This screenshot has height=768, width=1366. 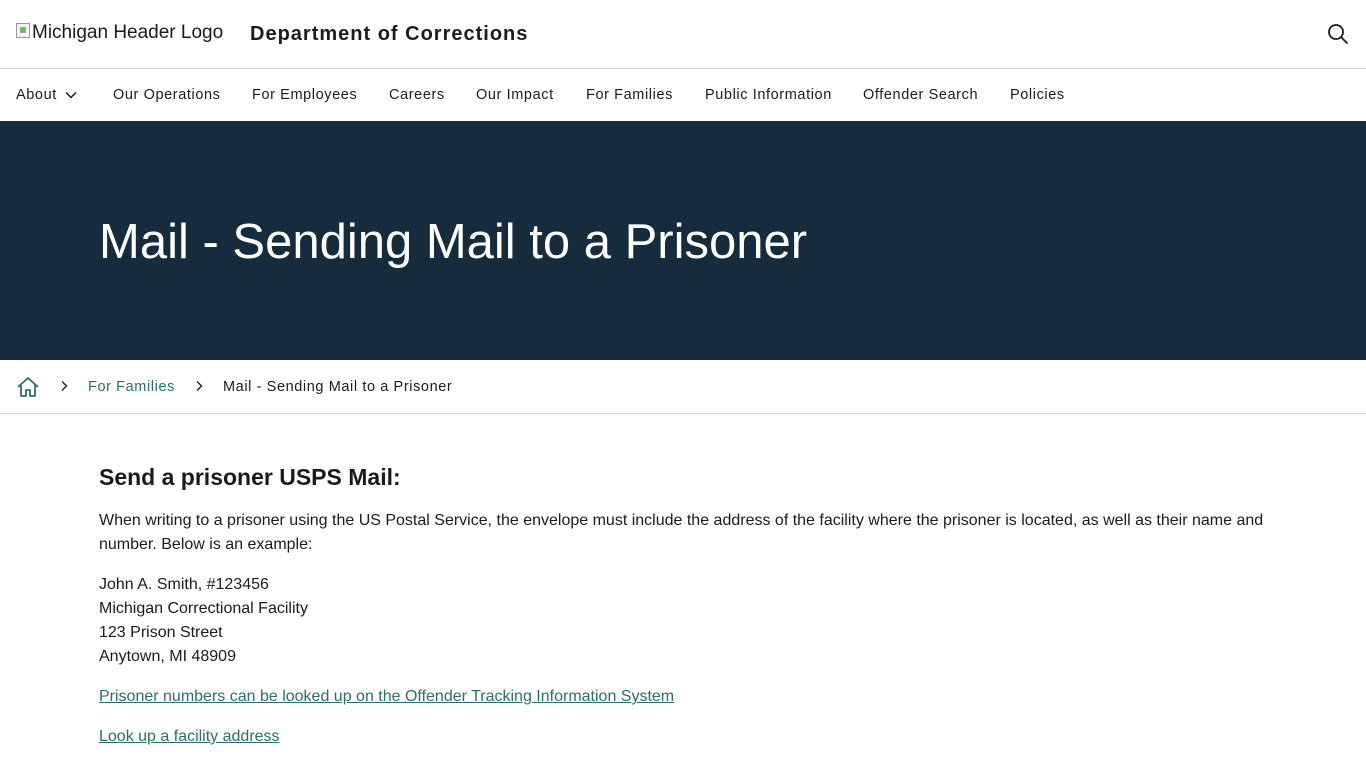 I want to click on logo-alt-text: Michigan Header Logo, so click(x=128, y=32).